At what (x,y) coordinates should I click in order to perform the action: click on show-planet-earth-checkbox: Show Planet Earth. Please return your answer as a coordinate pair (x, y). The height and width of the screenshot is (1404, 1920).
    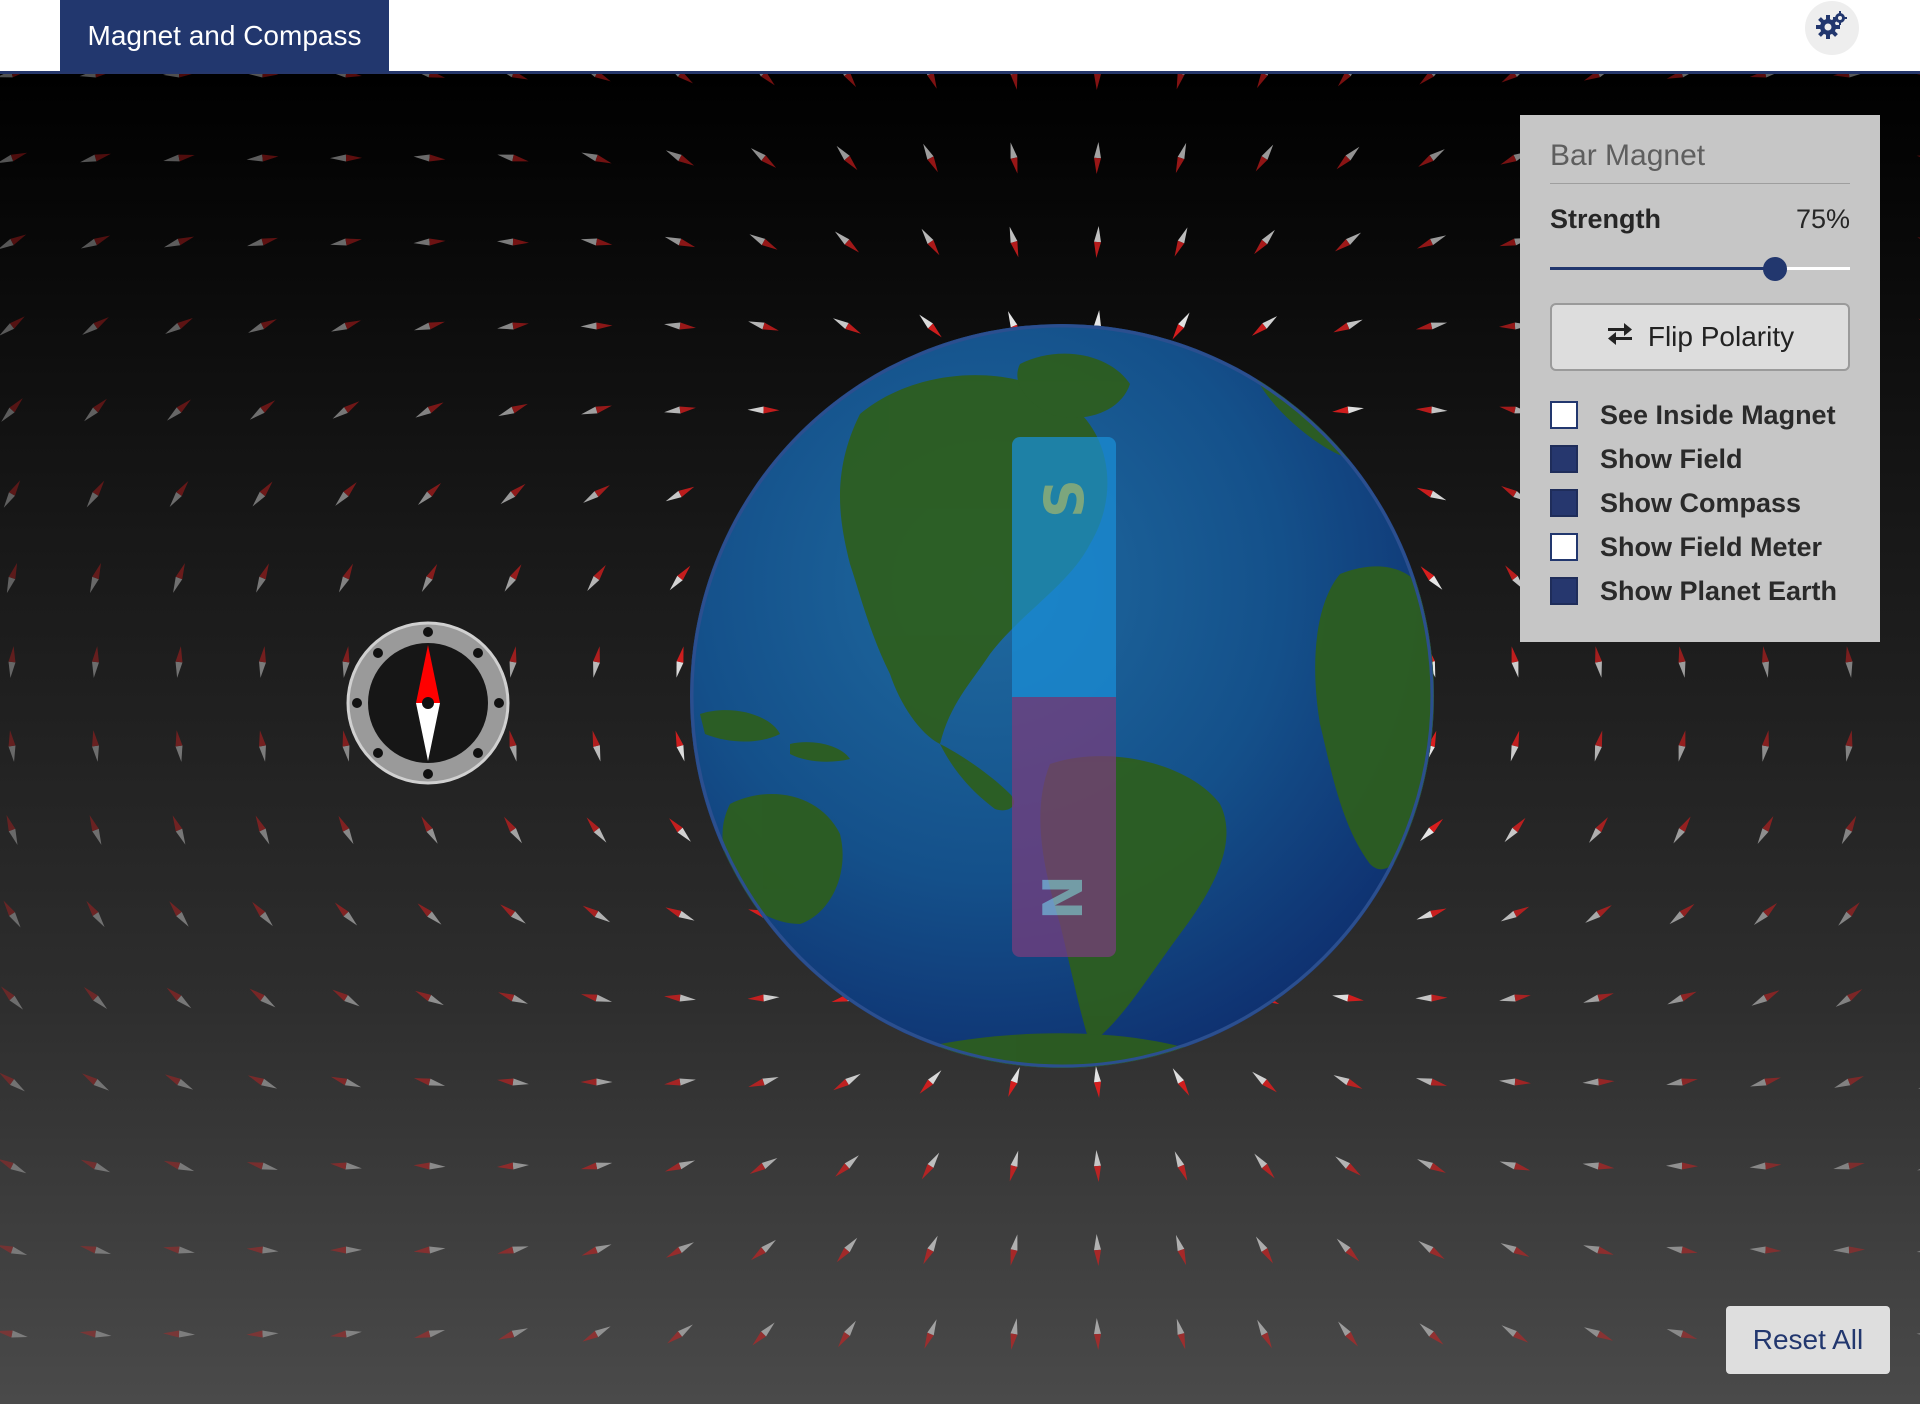
    Looking at the image, I should click on (1700, 591).